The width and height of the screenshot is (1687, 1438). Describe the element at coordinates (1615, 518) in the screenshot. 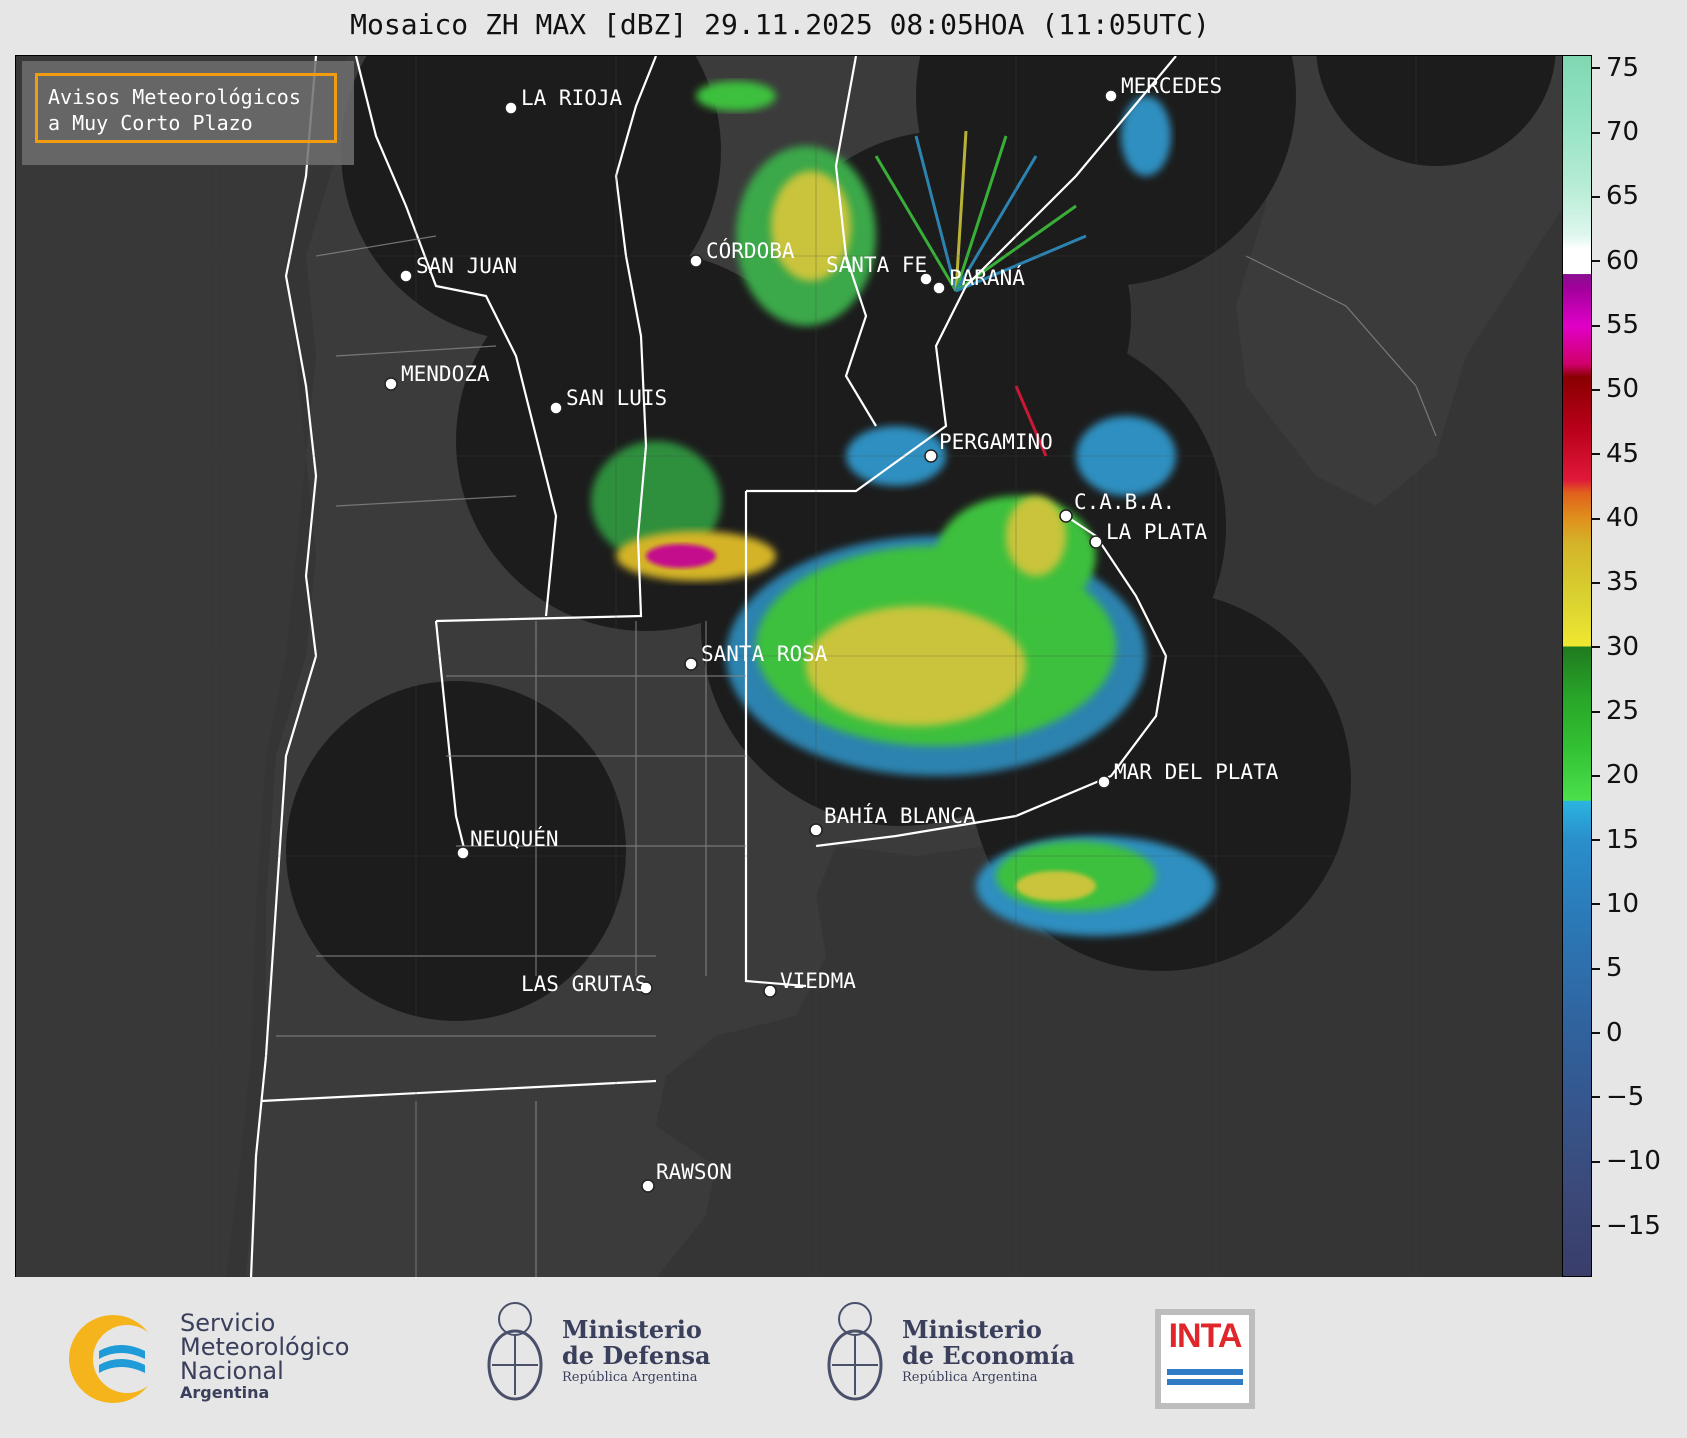

I see `colorbar-tick-label: 40` at that location.